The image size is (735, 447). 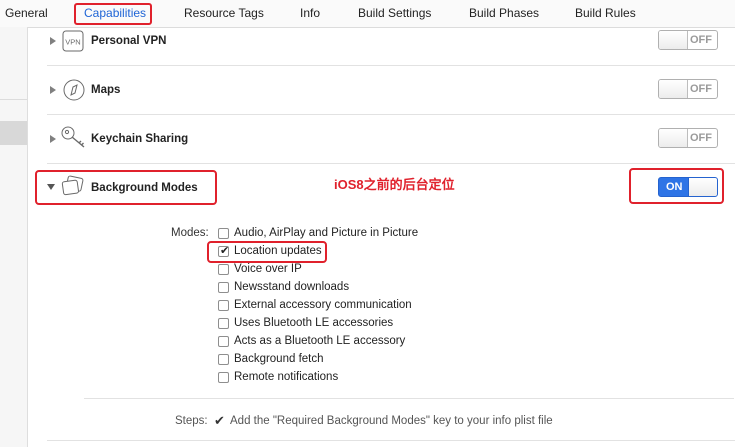 What do you see at coordinates (320, 341) in the screenshot?
I see `mode-label: Acts as a Bluetooth LE accessory` at bounding box center [320, 341].